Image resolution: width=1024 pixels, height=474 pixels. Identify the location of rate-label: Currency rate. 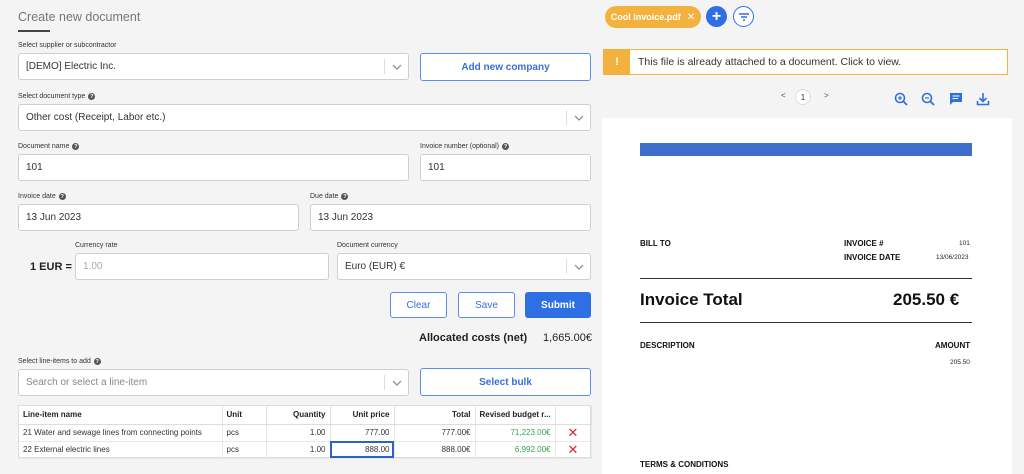
(96, 245).